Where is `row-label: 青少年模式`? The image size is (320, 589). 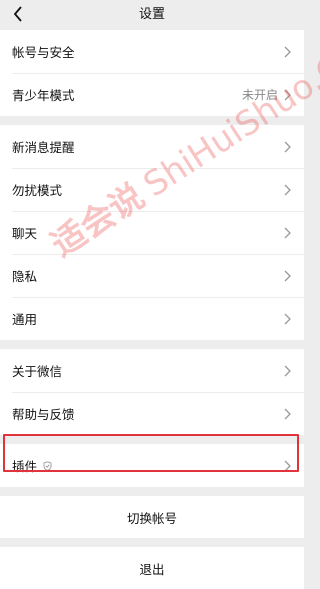
row-label: 青少年模式 is located at coordinates (43, 95).